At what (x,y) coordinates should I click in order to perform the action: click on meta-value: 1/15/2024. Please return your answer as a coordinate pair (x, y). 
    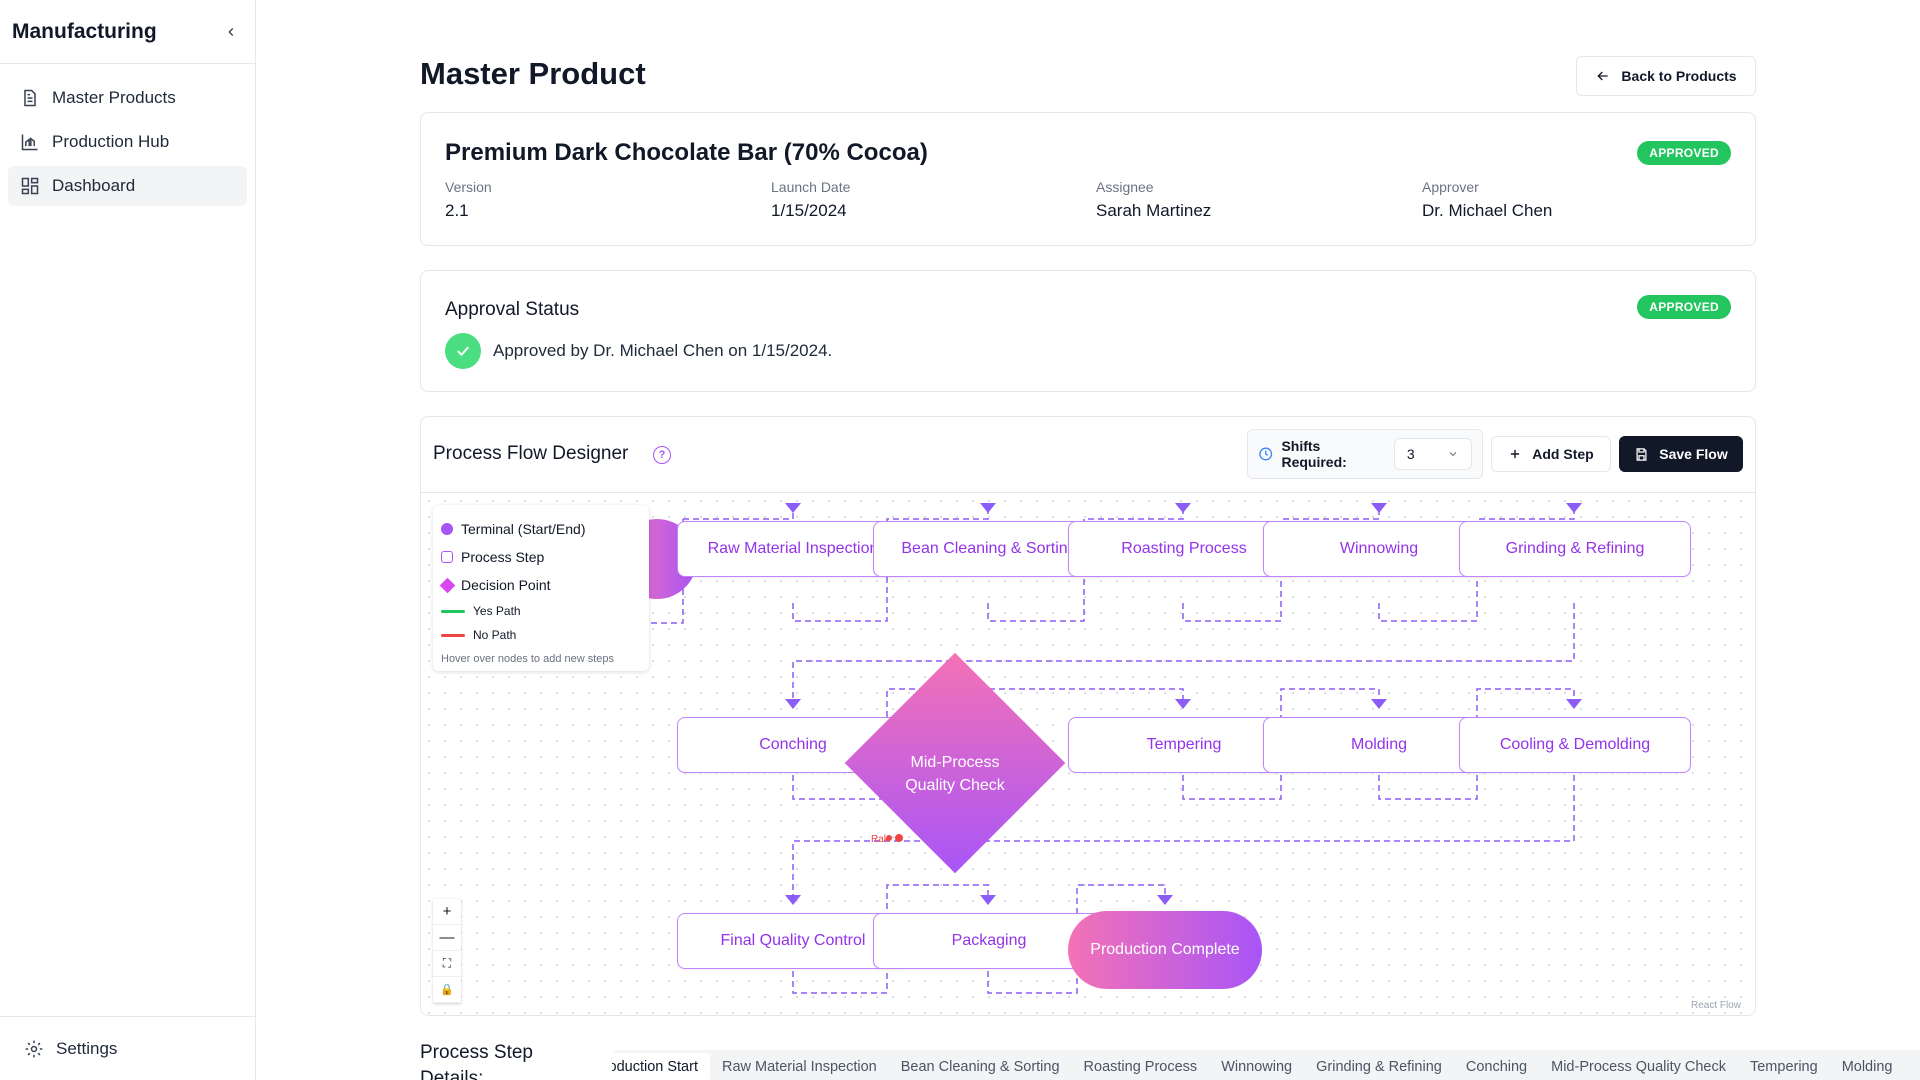
    Looking at the image, I should click on (809, 210).